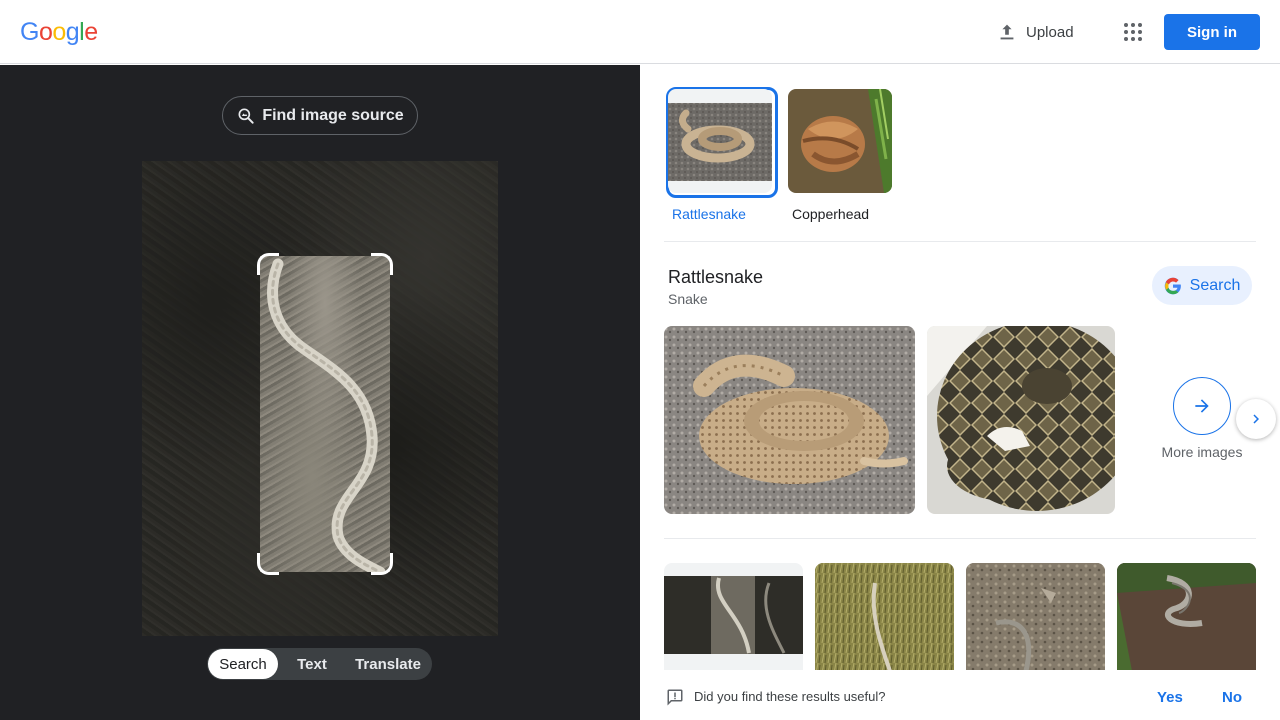  Describe the element at coordinates (91, 32) in the screenshot. I see `logo-letter-e: e` at that location.